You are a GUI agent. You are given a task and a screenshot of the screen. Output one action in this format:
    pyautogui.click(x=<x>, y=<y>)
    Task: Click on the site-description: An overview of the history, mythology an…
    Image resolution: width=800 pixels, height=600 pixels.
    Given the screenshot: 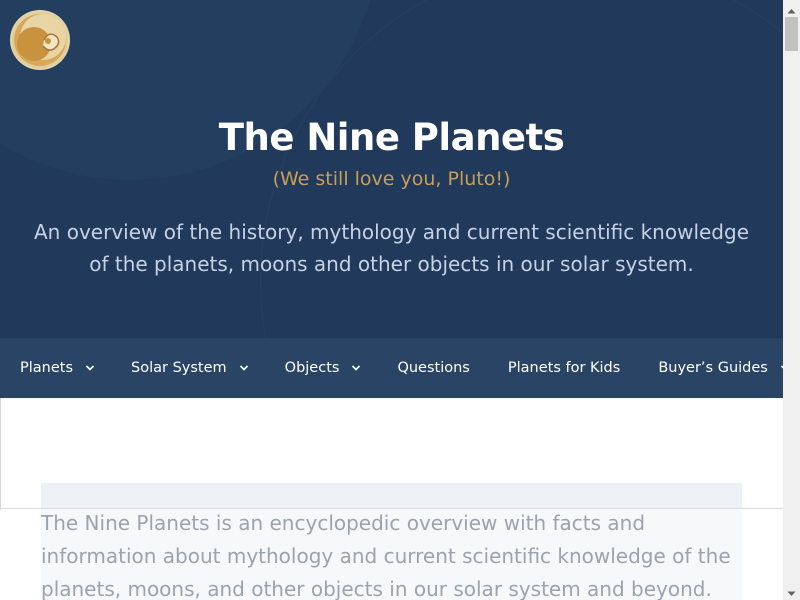 What is the action you would take?
    pyautogui.click(x=391, y=248)
    